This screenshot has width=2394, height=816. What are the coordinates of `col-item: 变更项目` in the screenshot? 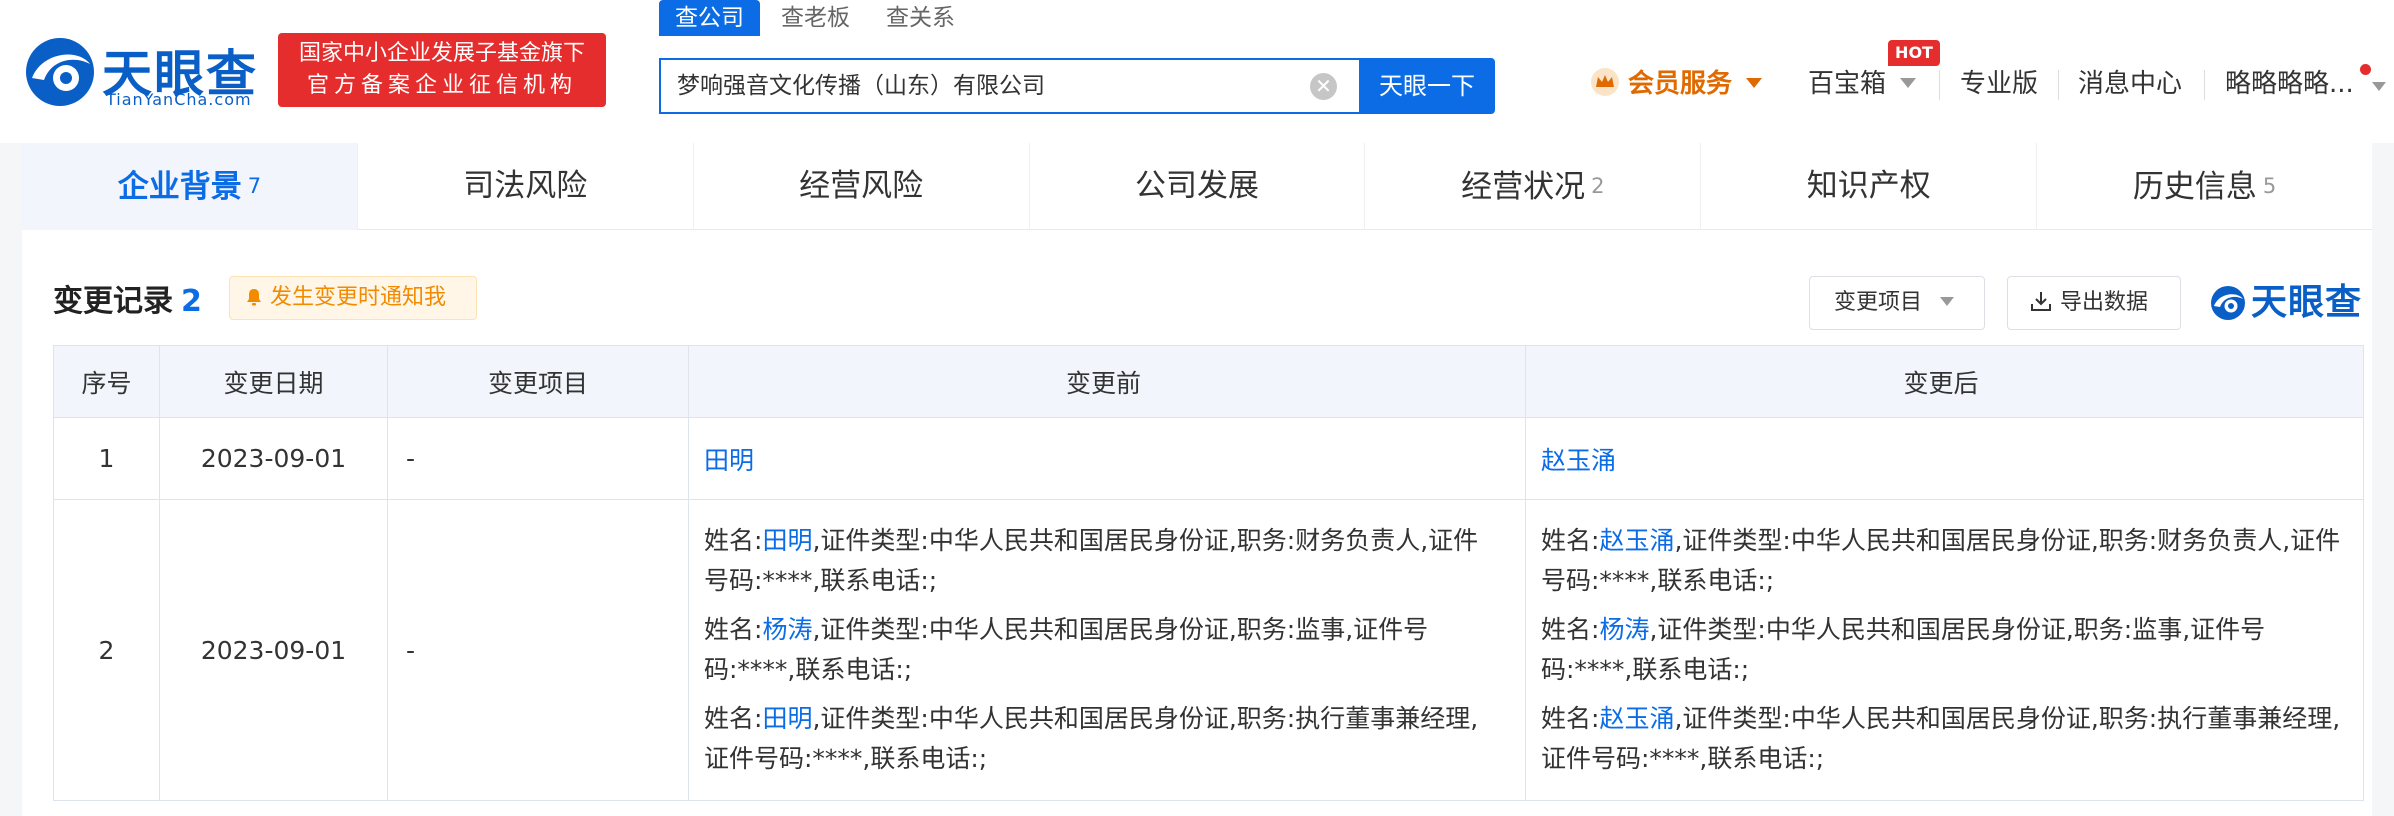 It's located at (538, 381).